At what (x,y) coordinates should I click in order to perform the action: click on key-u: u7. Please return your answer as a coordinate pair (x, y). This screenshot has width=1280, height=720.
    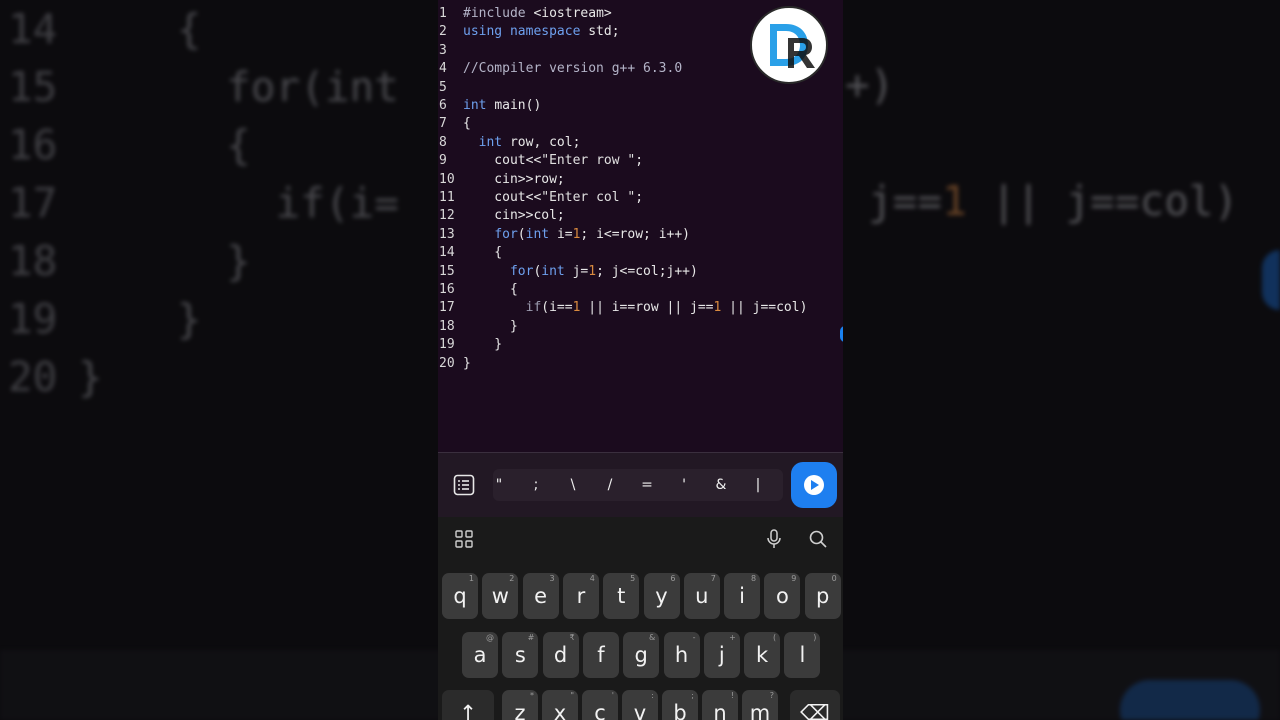
    Looking at the image, I should click on (701, 596).